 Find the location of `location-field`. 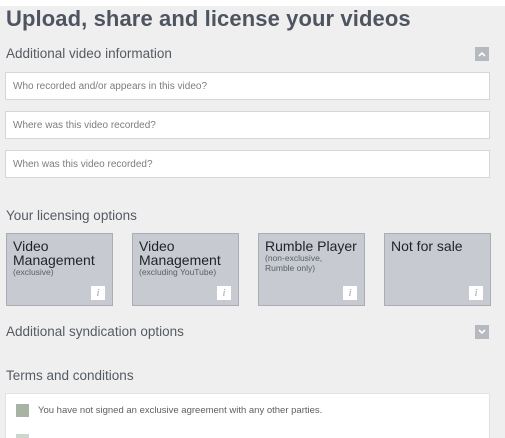

location-field is located at coordinates (247, 125).